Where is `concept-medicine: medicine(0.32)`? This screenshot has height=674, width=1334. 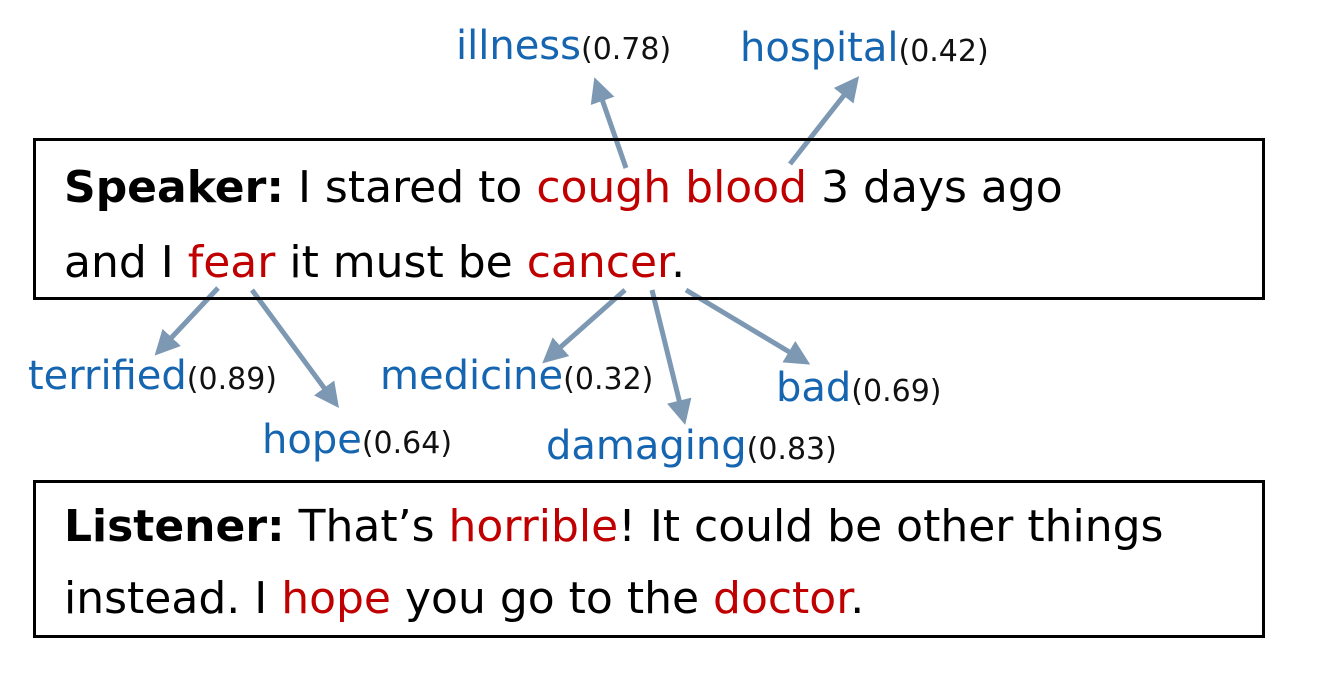
concept-medicine: medicine(0.32) is located at coordinates (516, 376).